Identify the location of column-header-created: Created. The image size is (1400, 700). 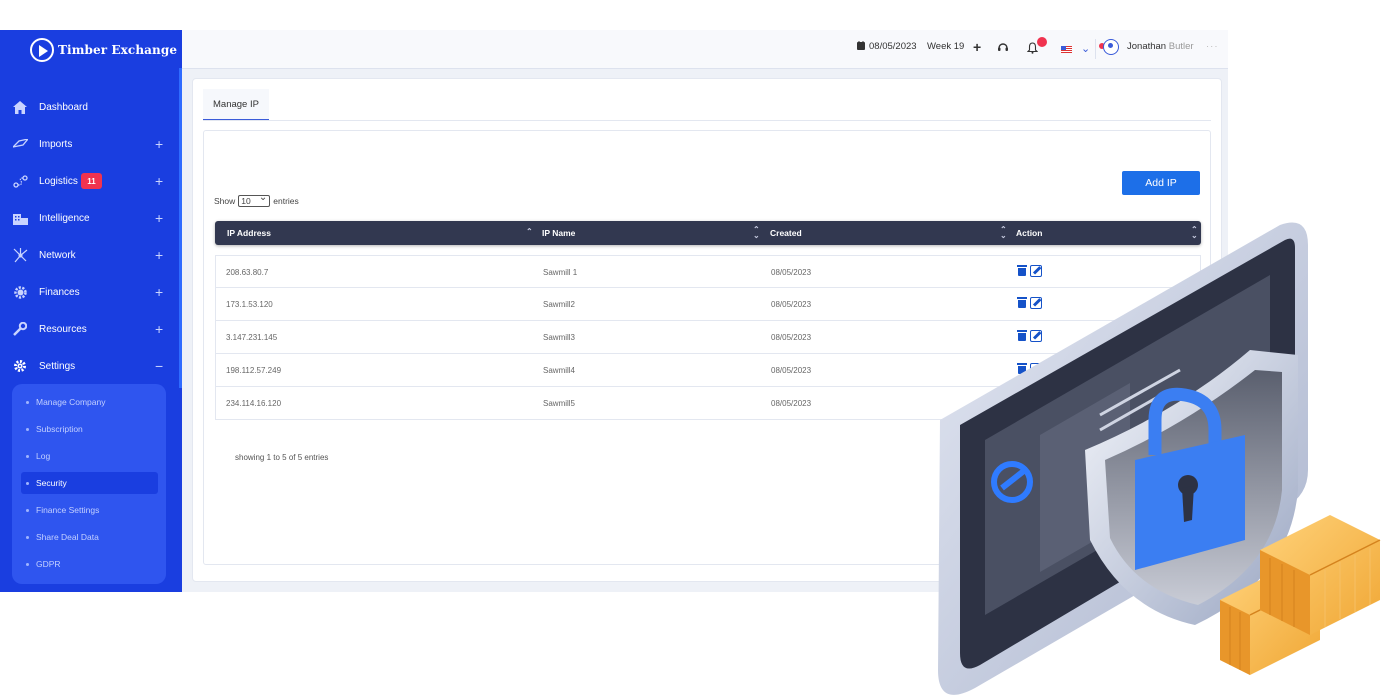
(786, 233).